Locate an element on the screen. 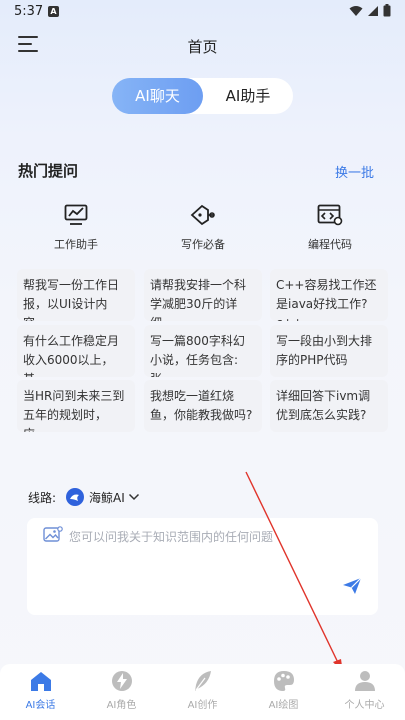  nav-ai-chat: AI会话 is located at coordinates (40, 692).